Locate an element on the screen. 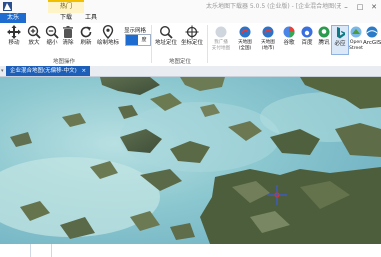 This screenshot has height=257, width=381. document-tab: 企业混合地图(无偏移-中文) × is located at coordinates (48, 71).